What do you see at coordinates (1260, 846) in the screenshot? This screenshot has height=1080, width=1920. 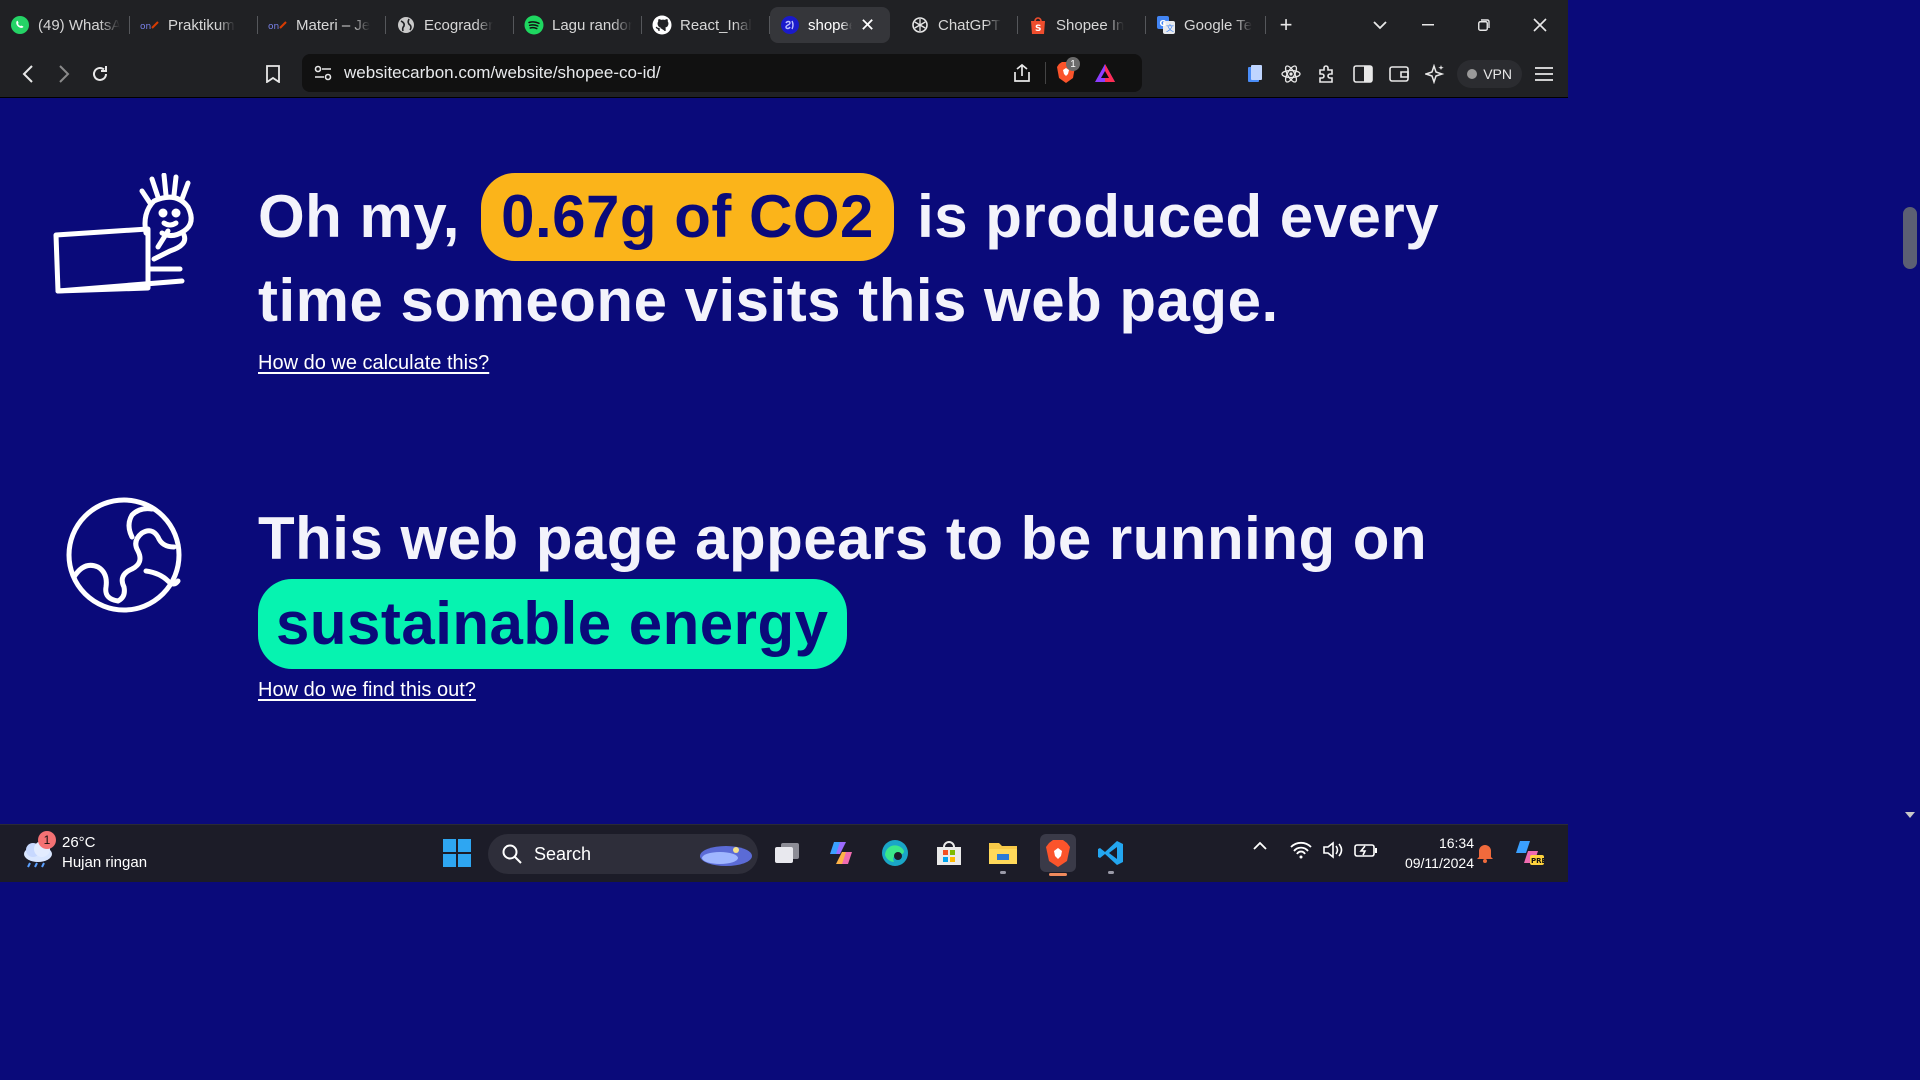 I see `show-hidden-icons-chevron-icon` at bounding box center [1260, 846].